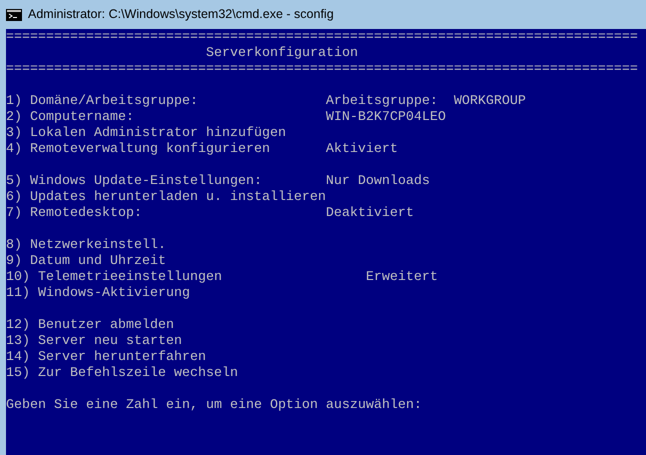 Image resolution: width=646 pixels, height=455 pixels. What do you see at coordinates (86, 246) in the screenshot?
I see `menu-option: 8) Netzwerkeinstell.` at bounding box center [86, 246].